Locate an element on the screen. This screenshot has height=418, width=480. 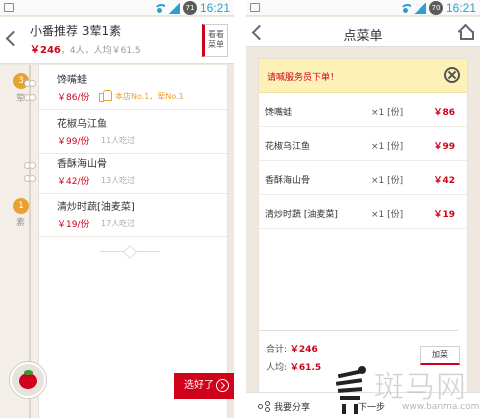
tomato-icon is located at coordinates (28, 381).